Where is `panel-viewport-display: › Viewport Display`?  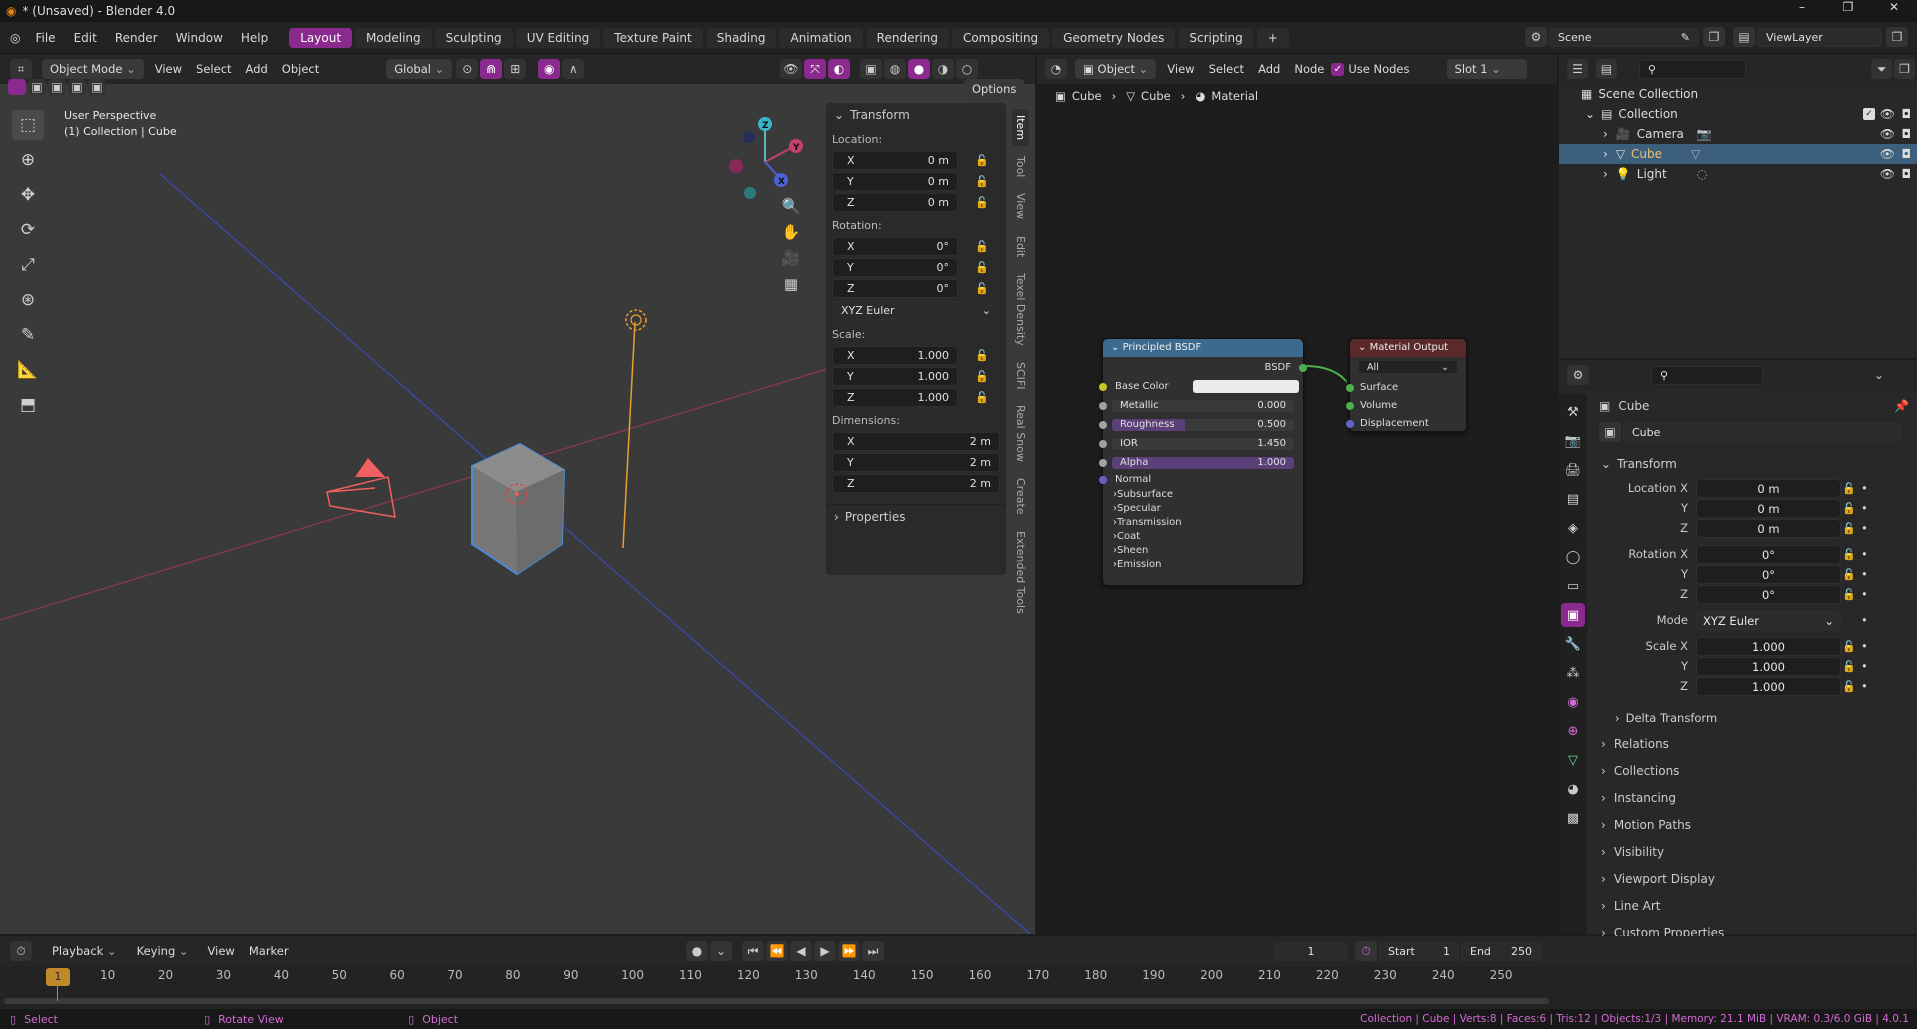 panel-viewport-display: › Viewport Display is located at coordinates (1754, 879).